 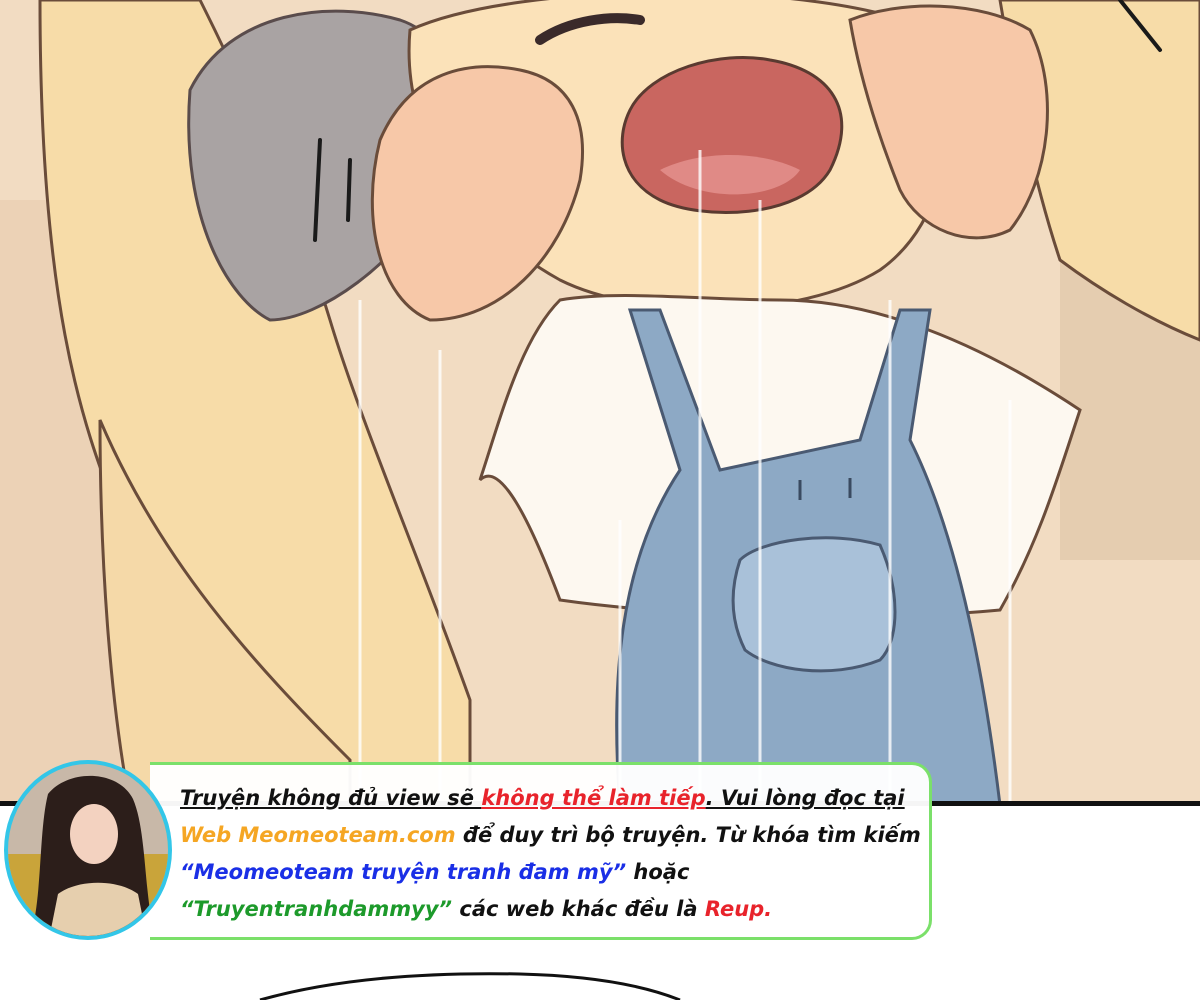 What do you see at coordinates (318, 835) in the screenshot?
I see `notice-site-link: Web Meomeoteam.com` at bounding box center [318, 835].